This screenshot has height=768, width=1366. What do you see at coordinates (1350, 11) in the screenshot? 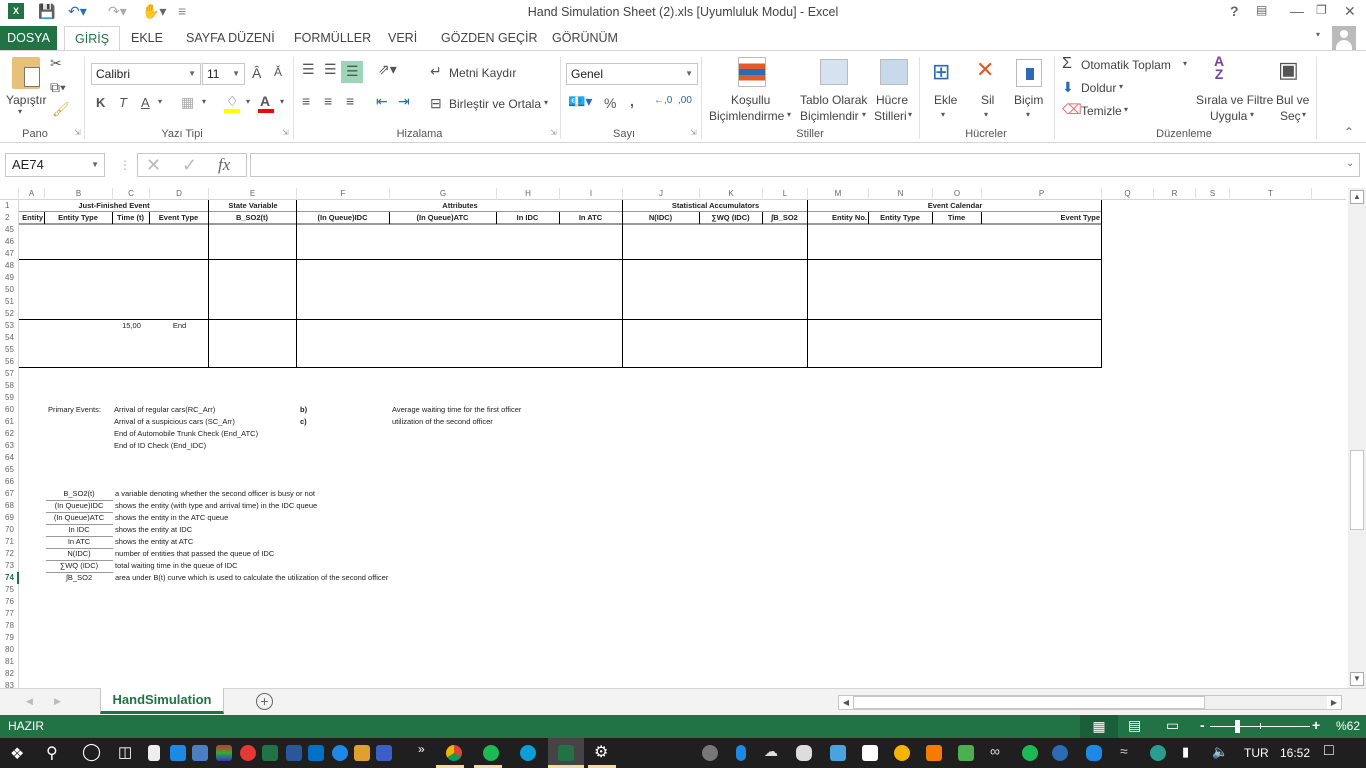
I see `close-button: ✕` at bounding box center [1350, 11].